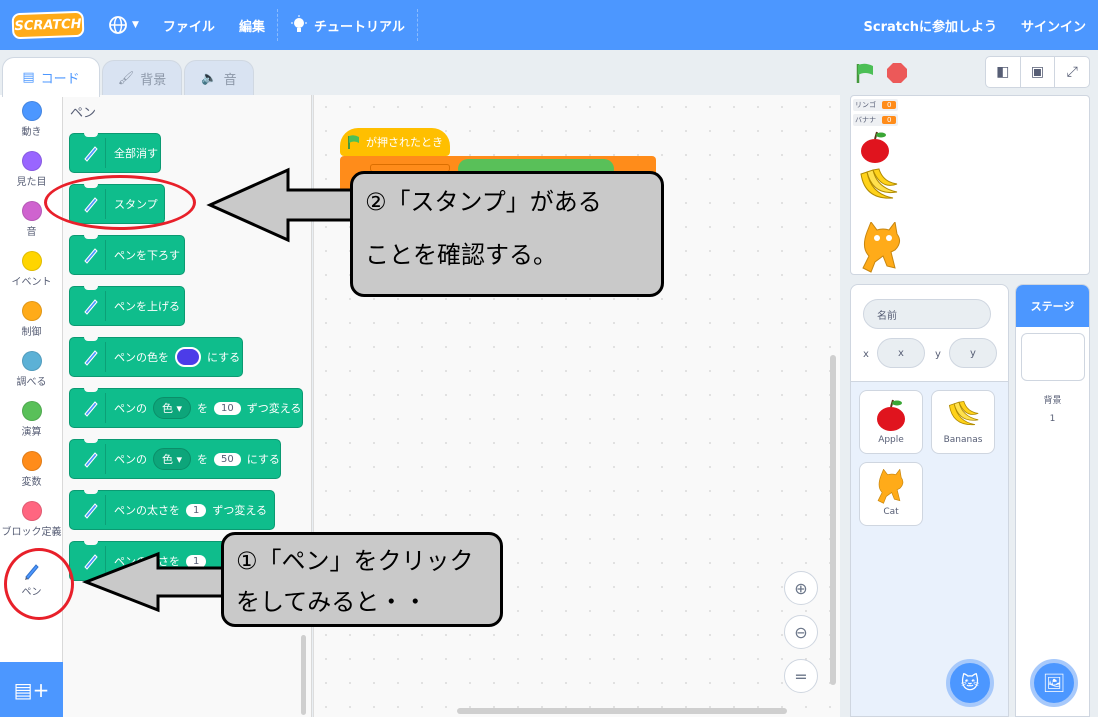  Describe the element at coordinates (115, 153) in the screenshot. I see `block-clear: 全部消す` at that location.